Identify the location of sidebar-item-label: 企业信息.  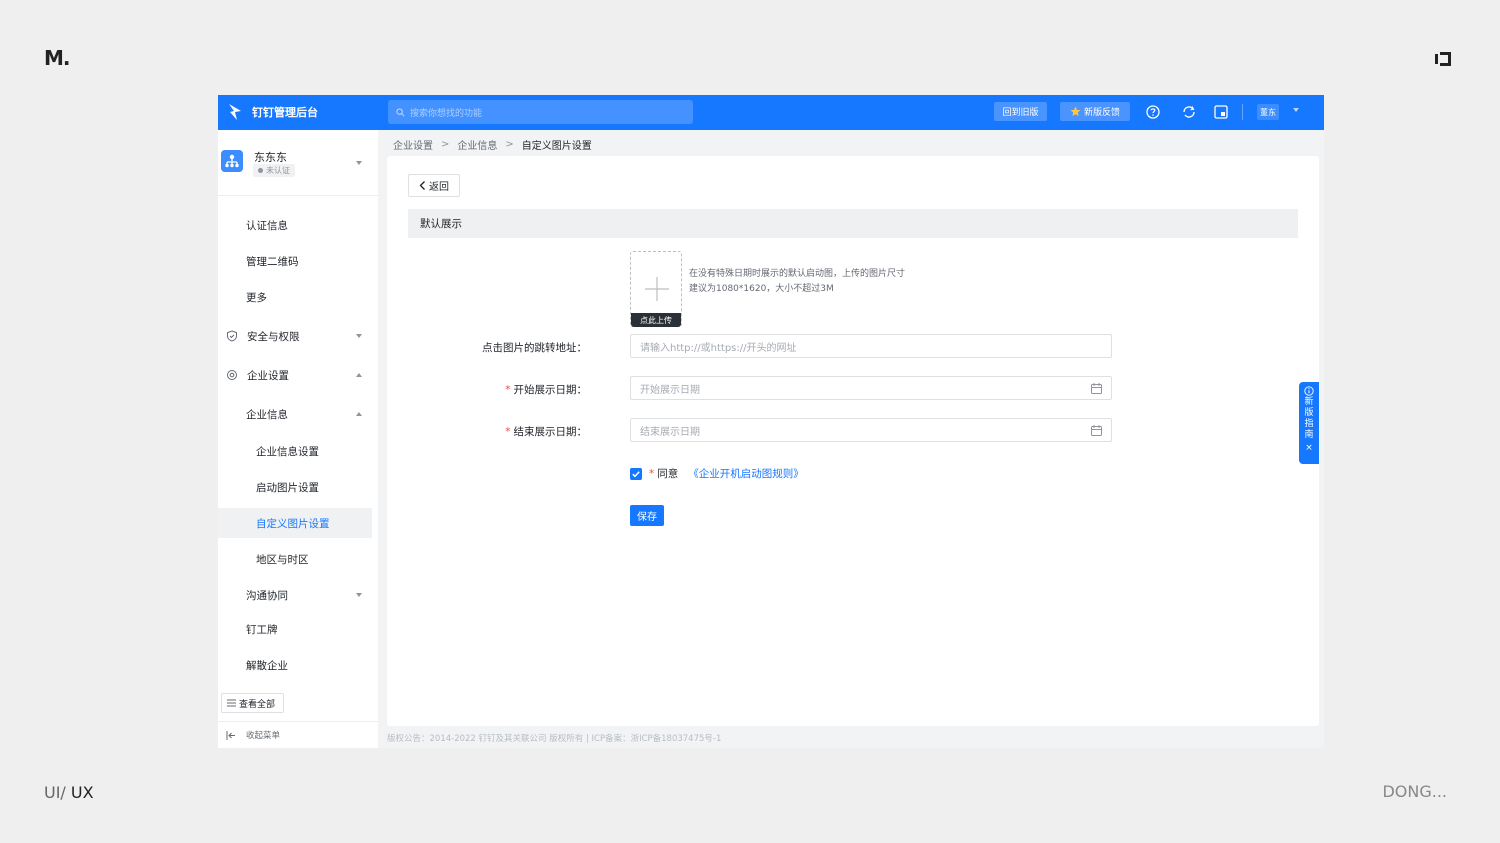
(267, 414).